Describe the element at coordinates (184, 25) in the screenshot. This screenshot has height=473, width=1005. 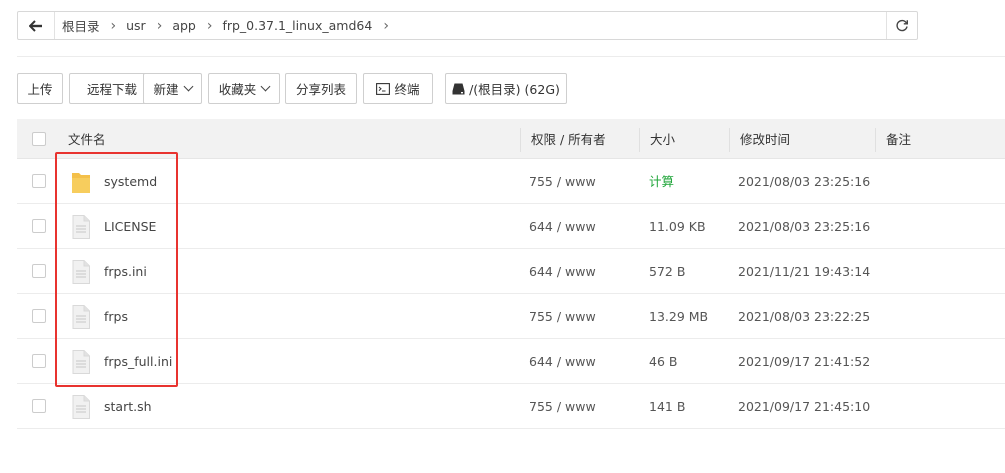
I see `breadcrumb-item-app: app` at that location.